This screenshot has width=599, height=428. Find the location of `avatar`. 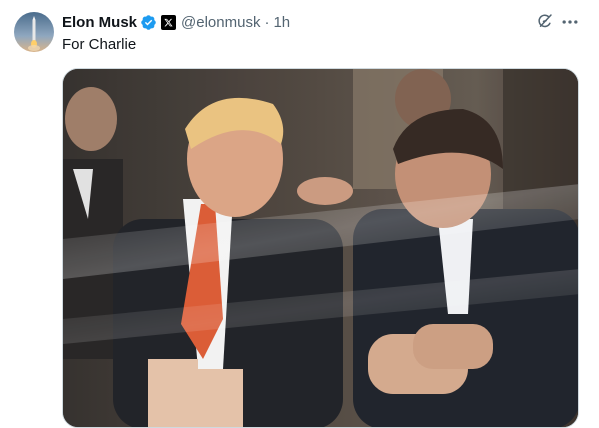

avatar is located at coordinates (34, 32).